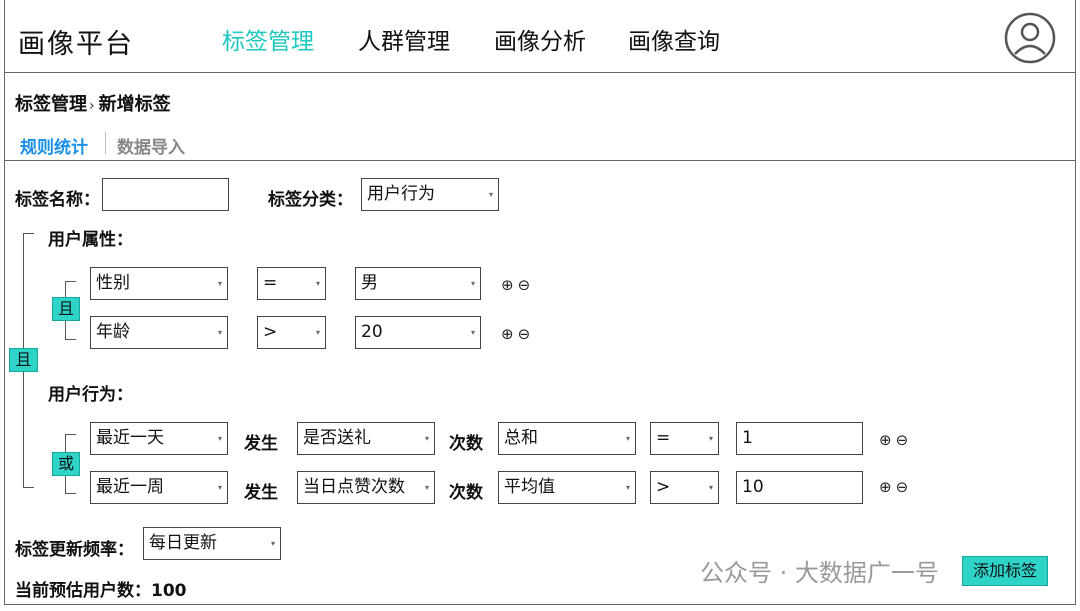 The image size is (1080, 611). Describe the element at coordinates (90, 395) in the screenshot. I see `user-behavior-title: 用户行为：` at that location.